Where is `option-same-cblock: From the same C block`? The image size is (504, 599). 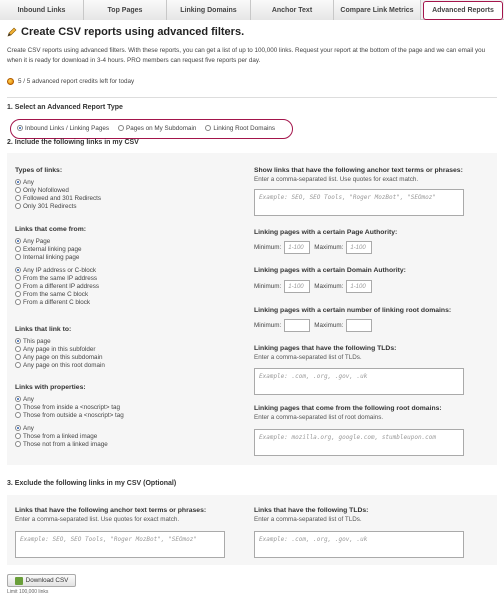 option-same-cblock: From the same C block is located at coordinates (120, 295).